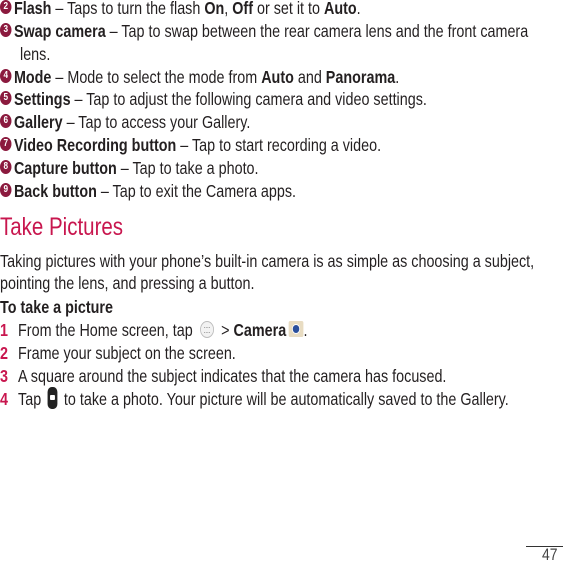  Describe the element at coordinates (6, 144) in the screenshot. I see `number-badge: 7` at that location.